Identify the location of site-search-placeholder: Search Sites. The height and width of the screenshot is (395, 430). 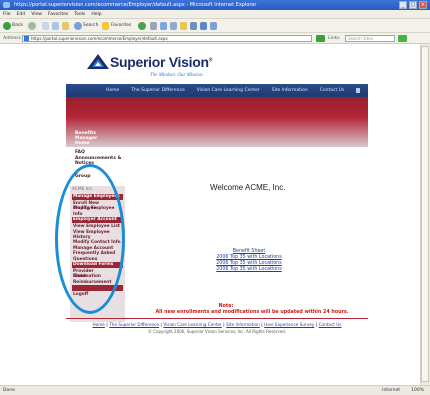
(360, 38).